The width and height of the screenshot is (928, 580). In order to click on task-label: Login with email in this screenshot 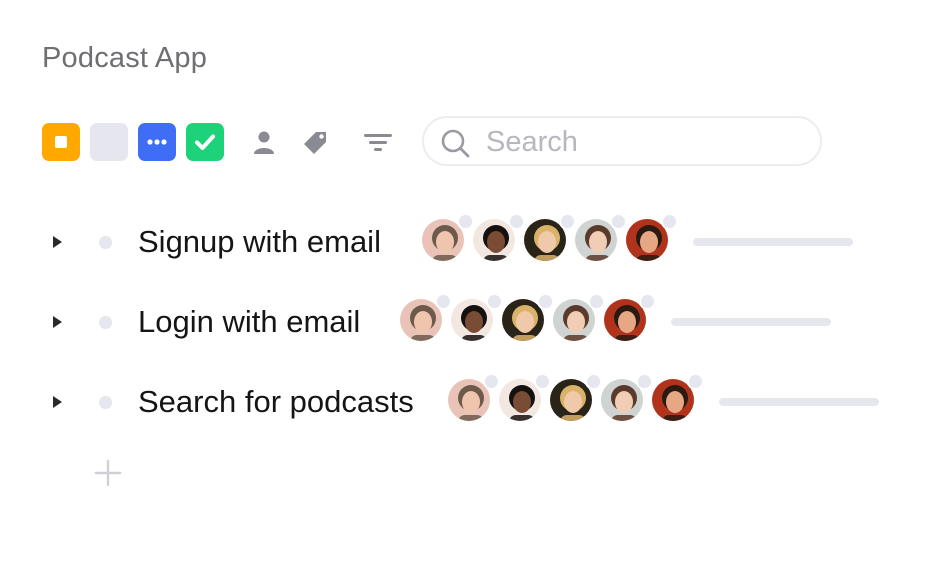, I will do `click(249, 322)`.